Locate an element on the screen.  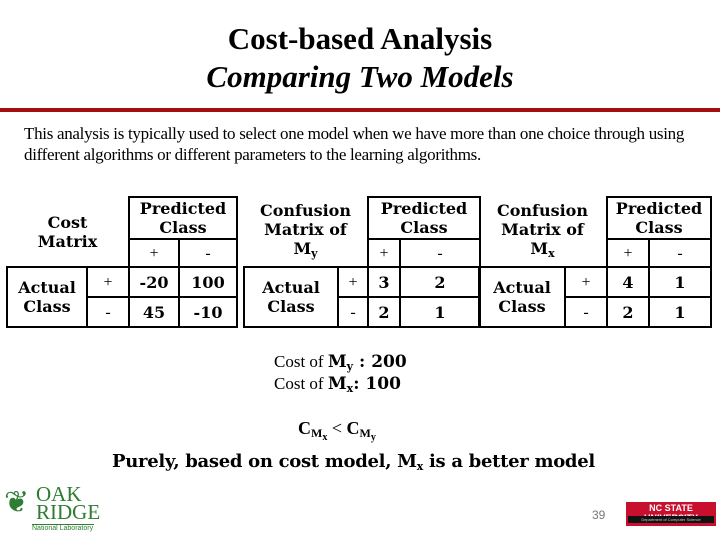
model-label: Mx is located at coordinates (542, 251).